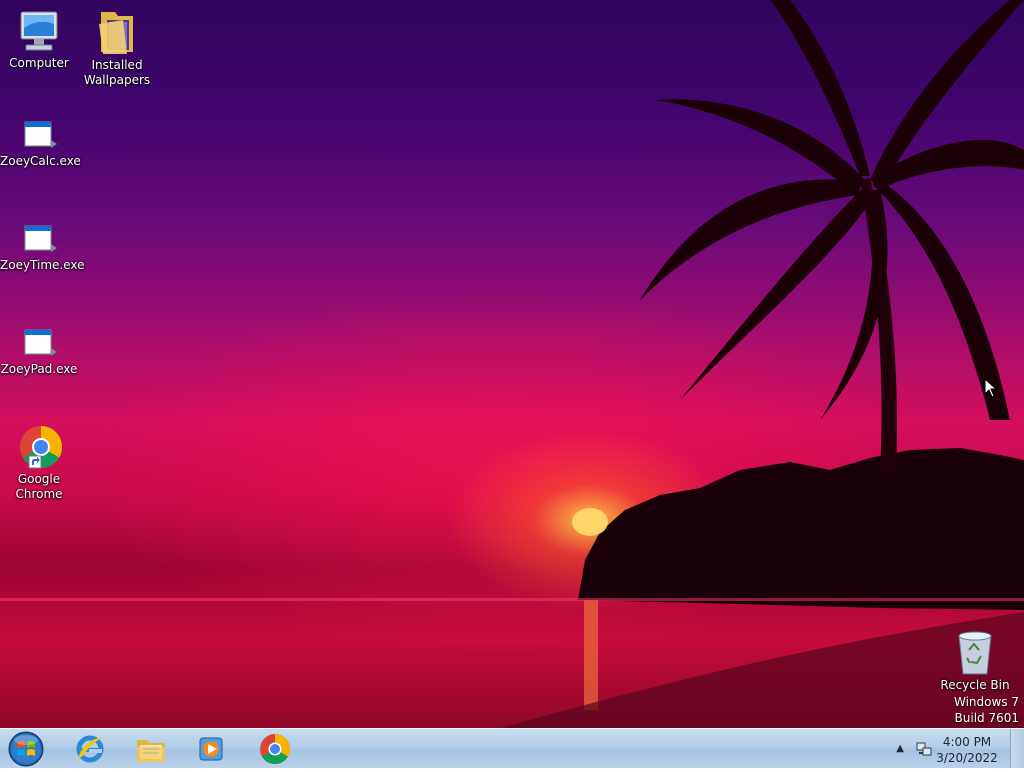 The height and width of the screenshot is (772, 1024). I want to click on taskbar: ▲ 4:00 PM 3/20/2022, so click(512, 748).